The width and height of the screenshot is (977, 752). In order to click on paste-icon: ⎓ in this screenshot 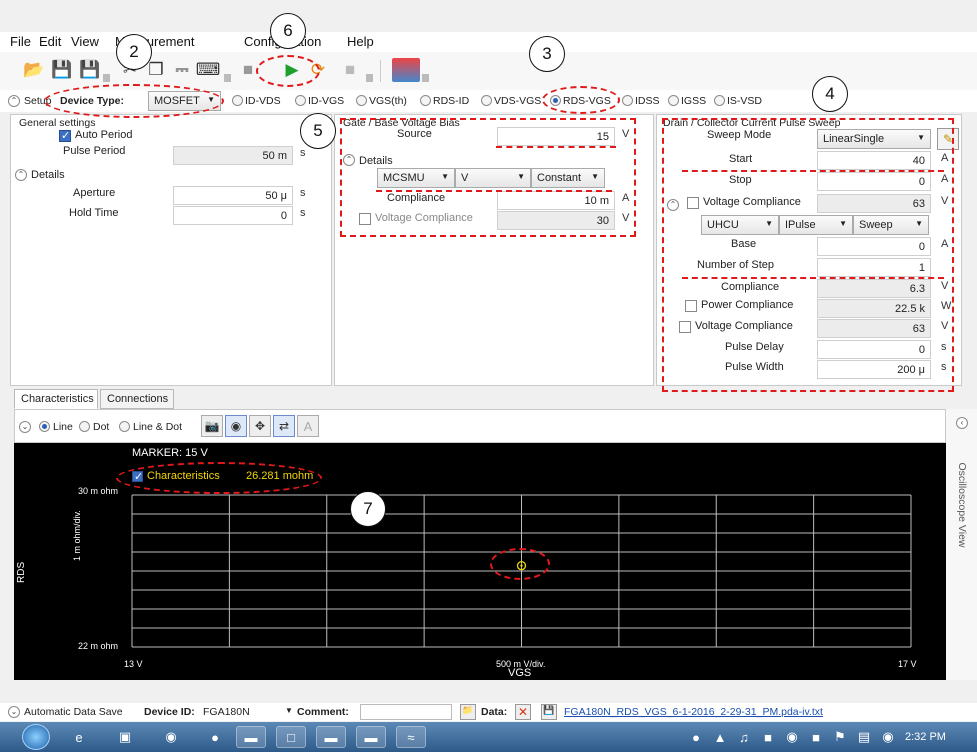, I will do `click(182, 70)`.